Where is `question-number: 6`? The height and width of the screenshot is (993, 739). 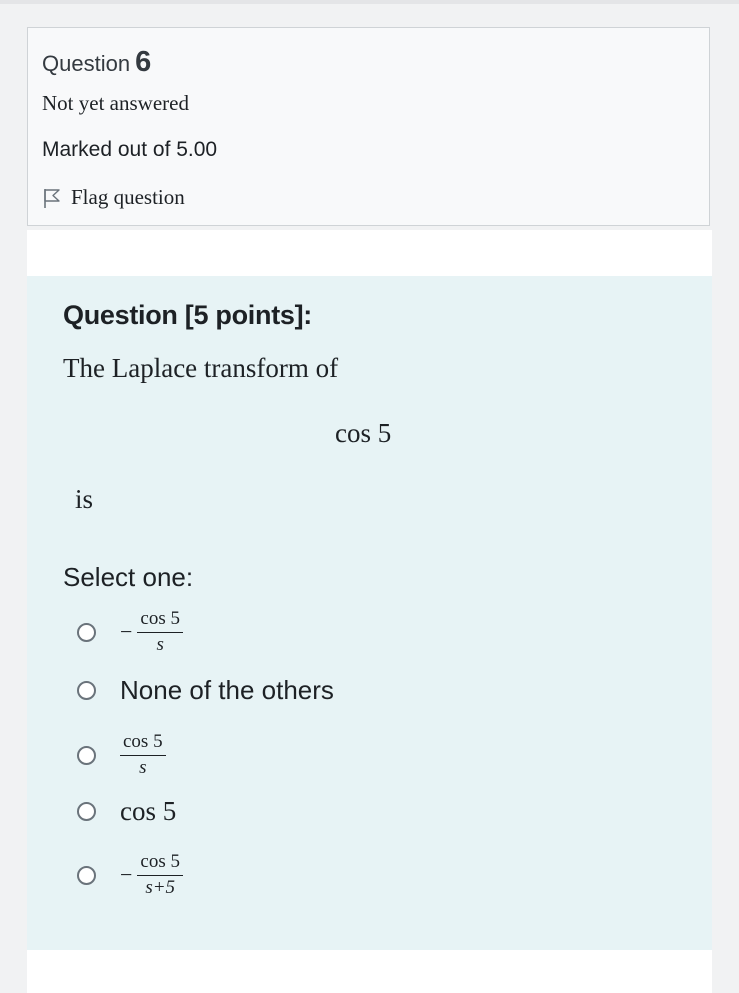
question-number: 6 is located at coordinates (143, 62).